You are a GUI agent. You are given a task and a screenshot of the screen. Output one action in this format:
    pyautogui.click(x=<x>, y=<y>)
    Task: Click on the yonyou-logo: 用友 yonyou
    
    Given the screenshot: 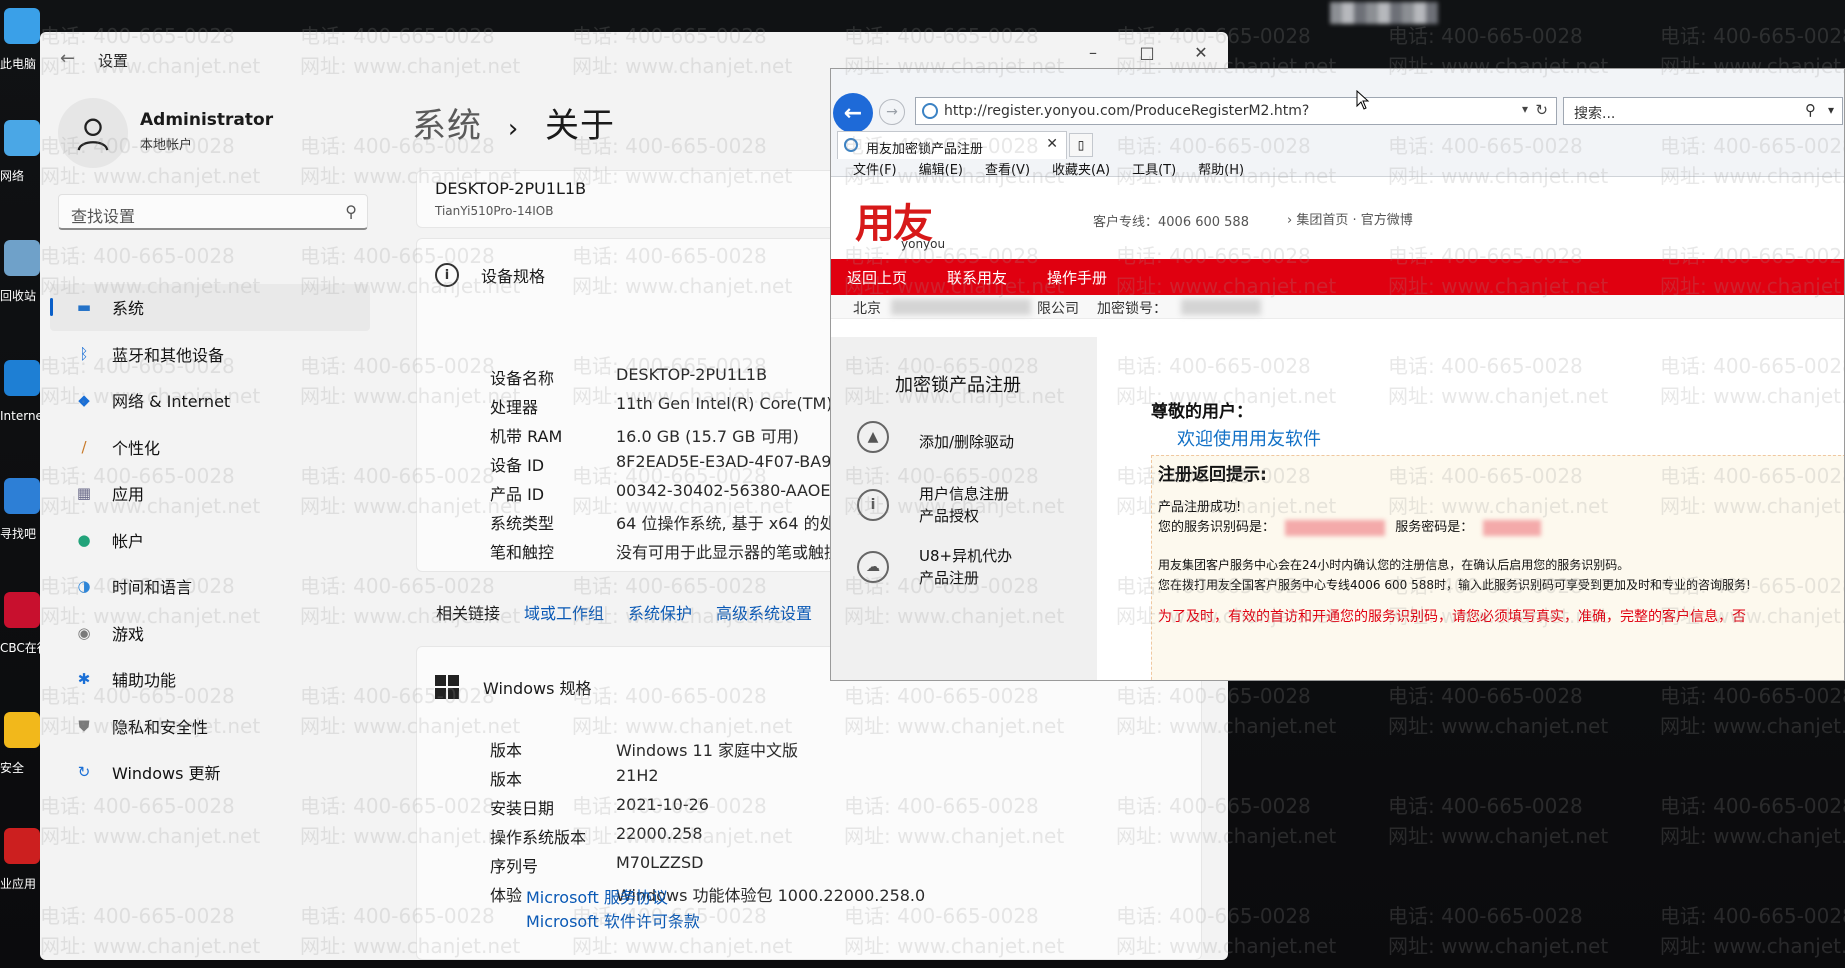 What is the action you would take?
    pyautogui.click(x=900, y=221)
    